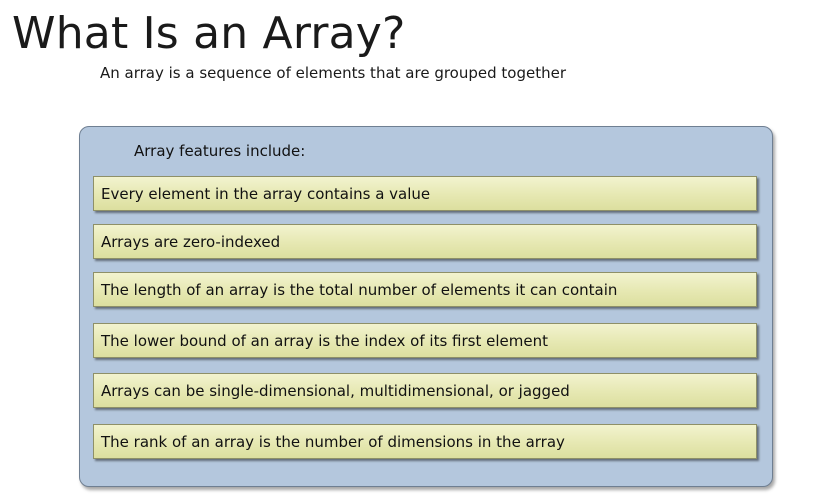 This screenshot has height=500, width=837. What do you see at coordinates (209, 33) in the screenshot?
I see `slide-title: What Is an Array?` at bounding box center [209, 33].